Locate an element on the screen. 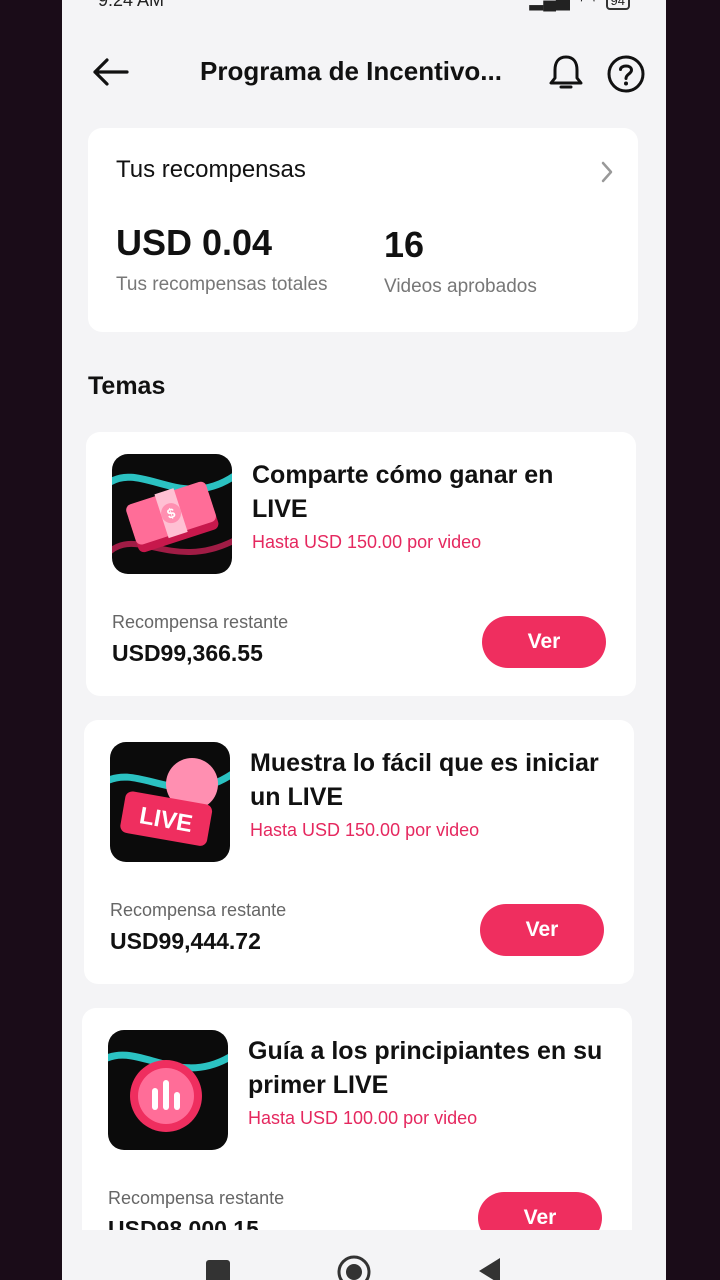 The image size is (720, 1280). status-icons: ▂▄▆ ◠ 94 is located at coordinates (579, 5).